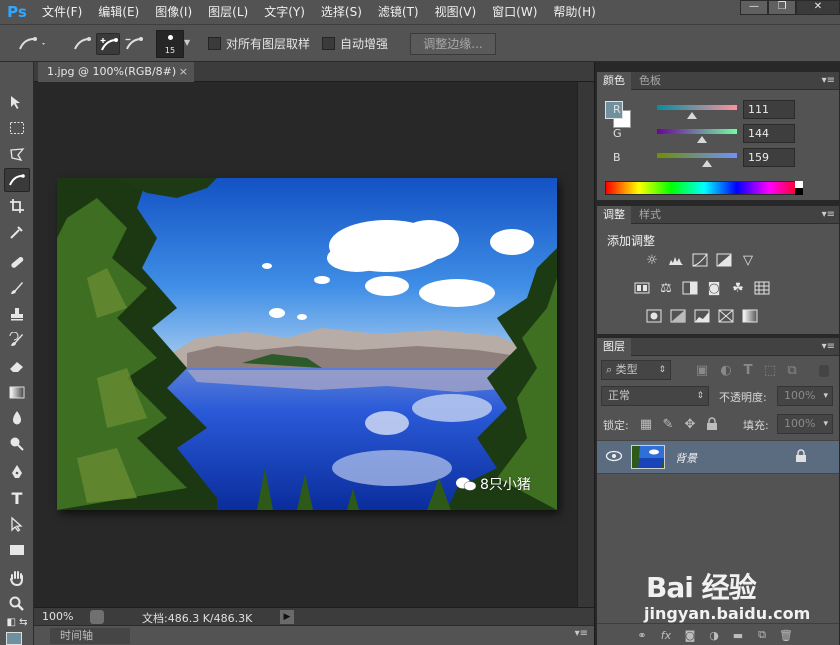 The height and width of the screenshot is (645, 840). What do you see at coordinates (574, 12) in the screenshot?
I see `menu-help: 帮助(H)` at bounding box center [574, 12].